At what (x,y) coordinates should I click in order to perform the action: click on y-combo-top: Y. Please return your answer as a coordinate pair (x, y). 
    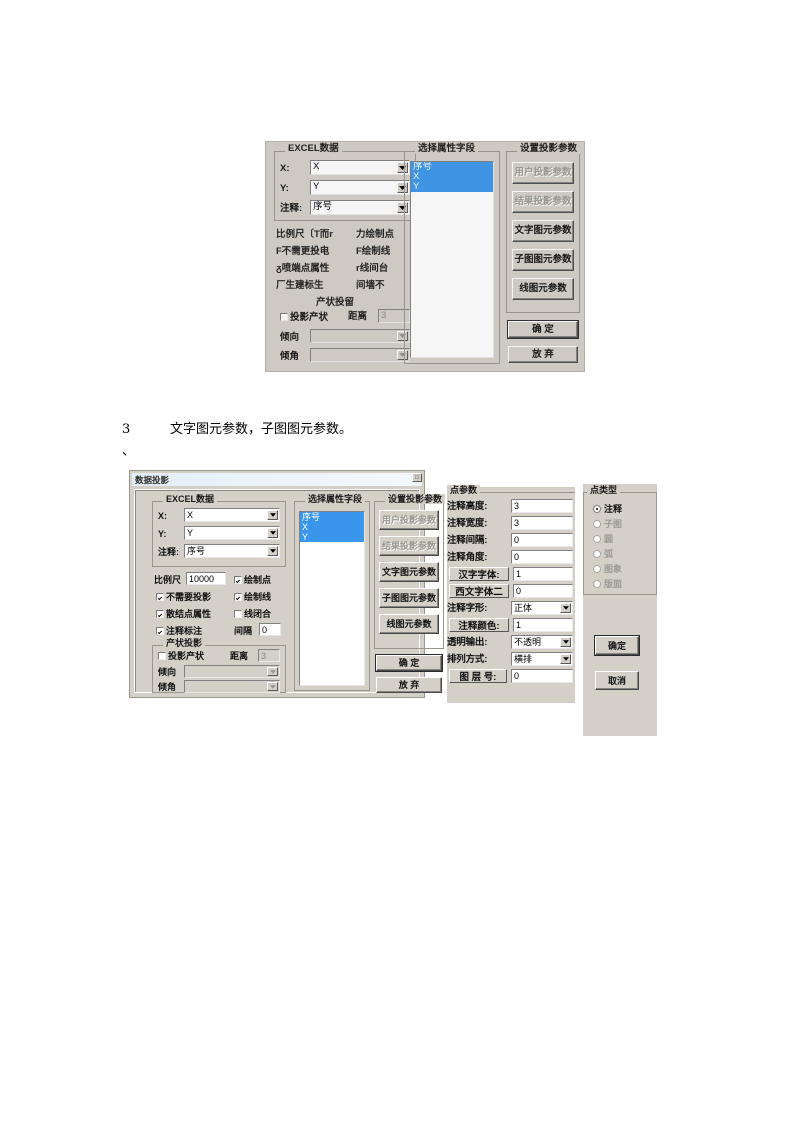
    Looking at the image, I should click on (360, 187).